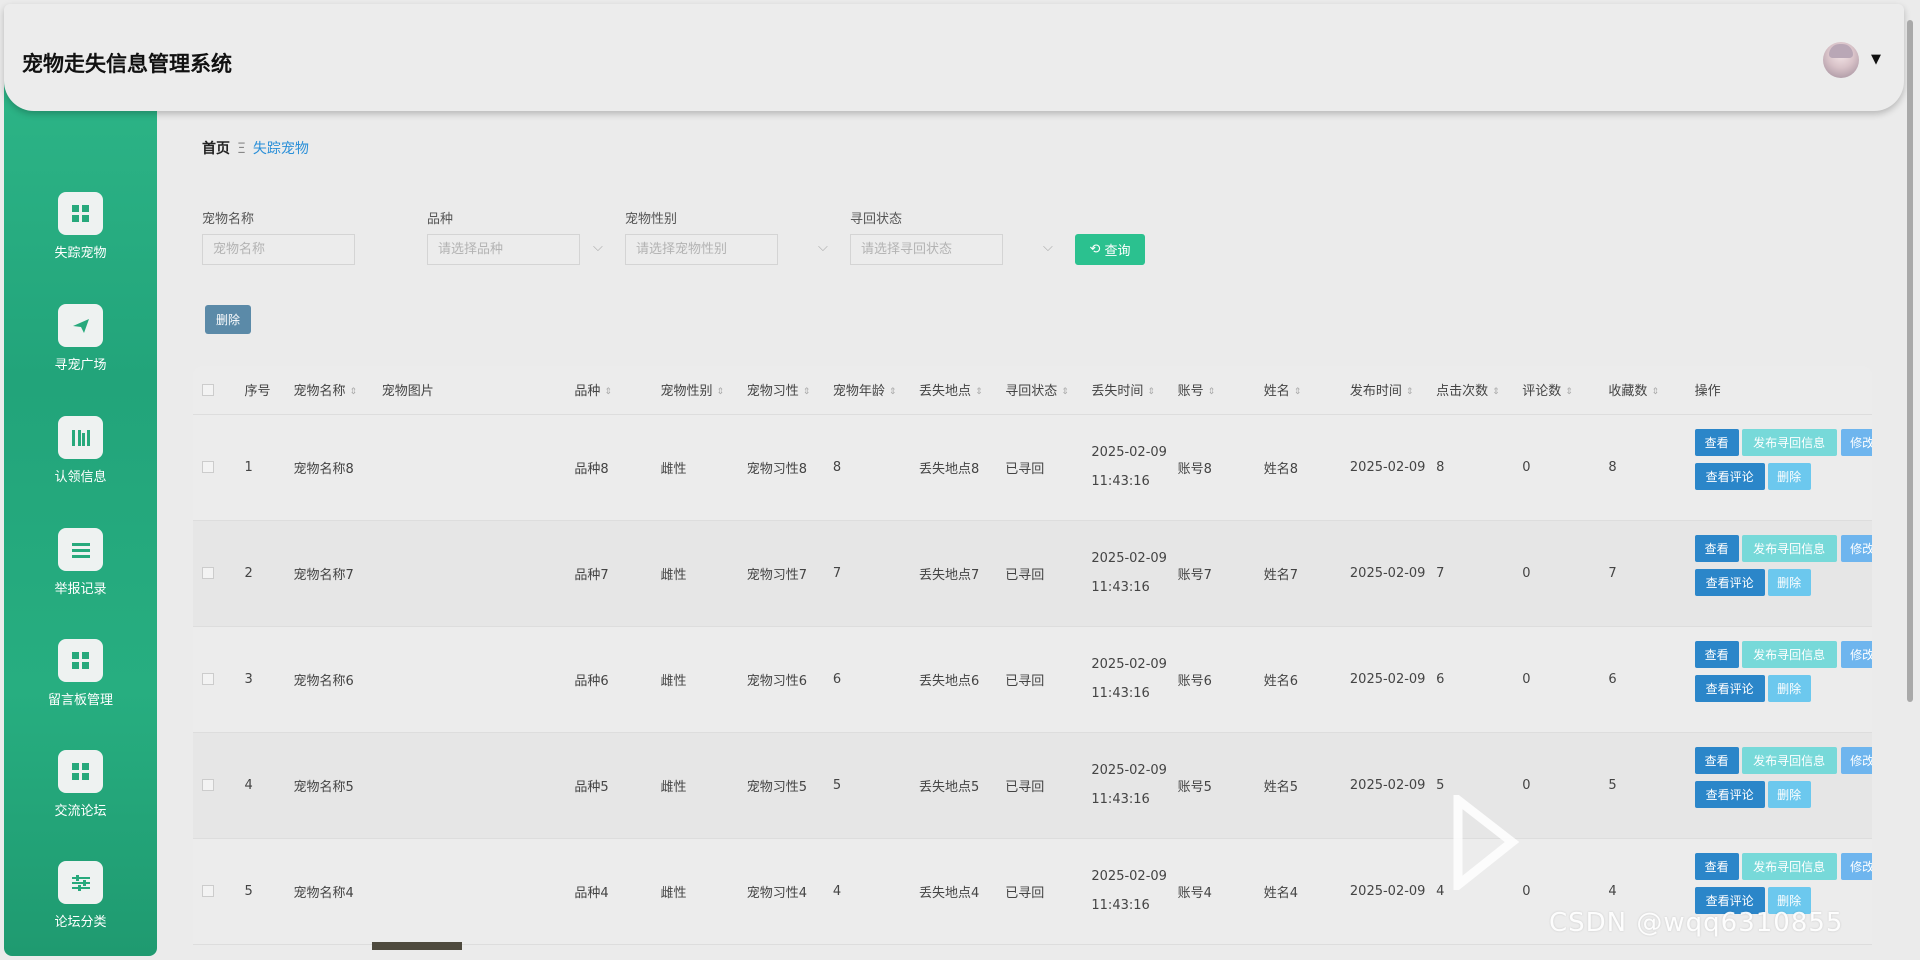 The height and width of the screenshot is (960, 1920). What do you see at coordinates (503, 249) in the screenshot?
I see `breed-select` at bounding box center [503, 249].